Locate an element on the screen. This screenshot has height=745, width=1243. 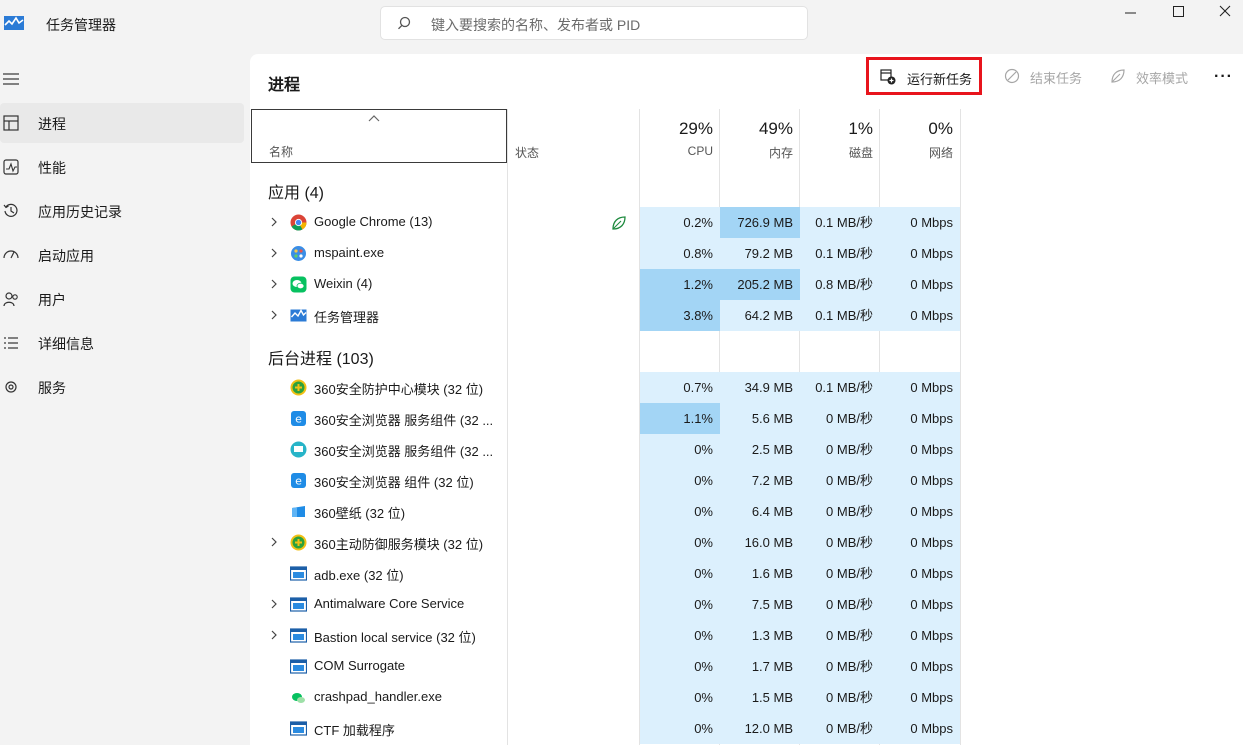
svg-text: e is located at coordinates (298, 481).